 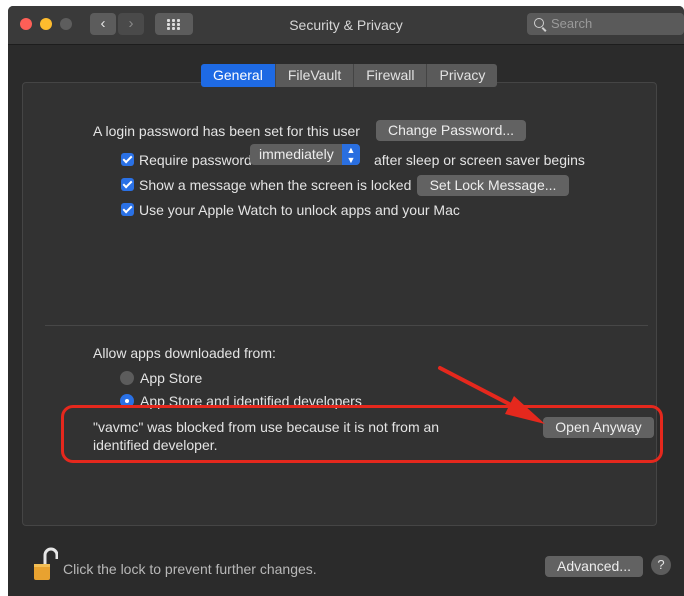 I want to click on help-button: ?, so click(x=661, y=565).